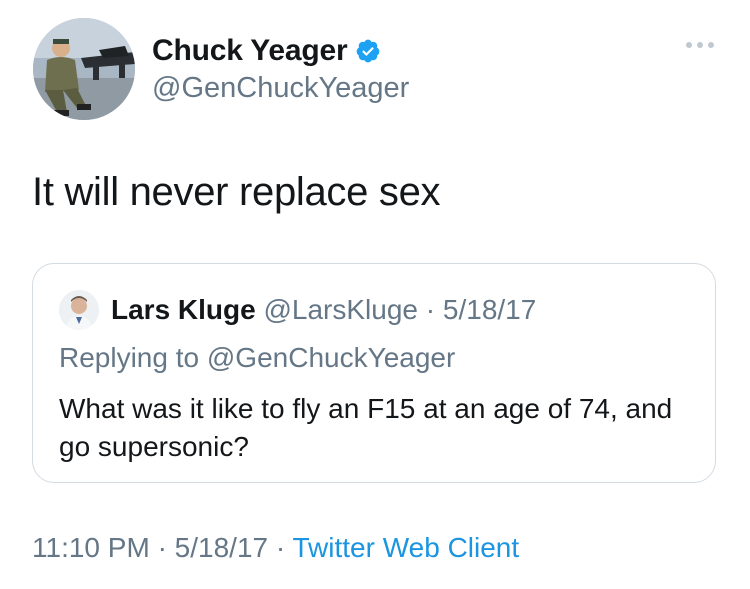 This screenshot has width=750, height=589. I want to click on tweet-text: It will never replace sex, so click(236, 192).